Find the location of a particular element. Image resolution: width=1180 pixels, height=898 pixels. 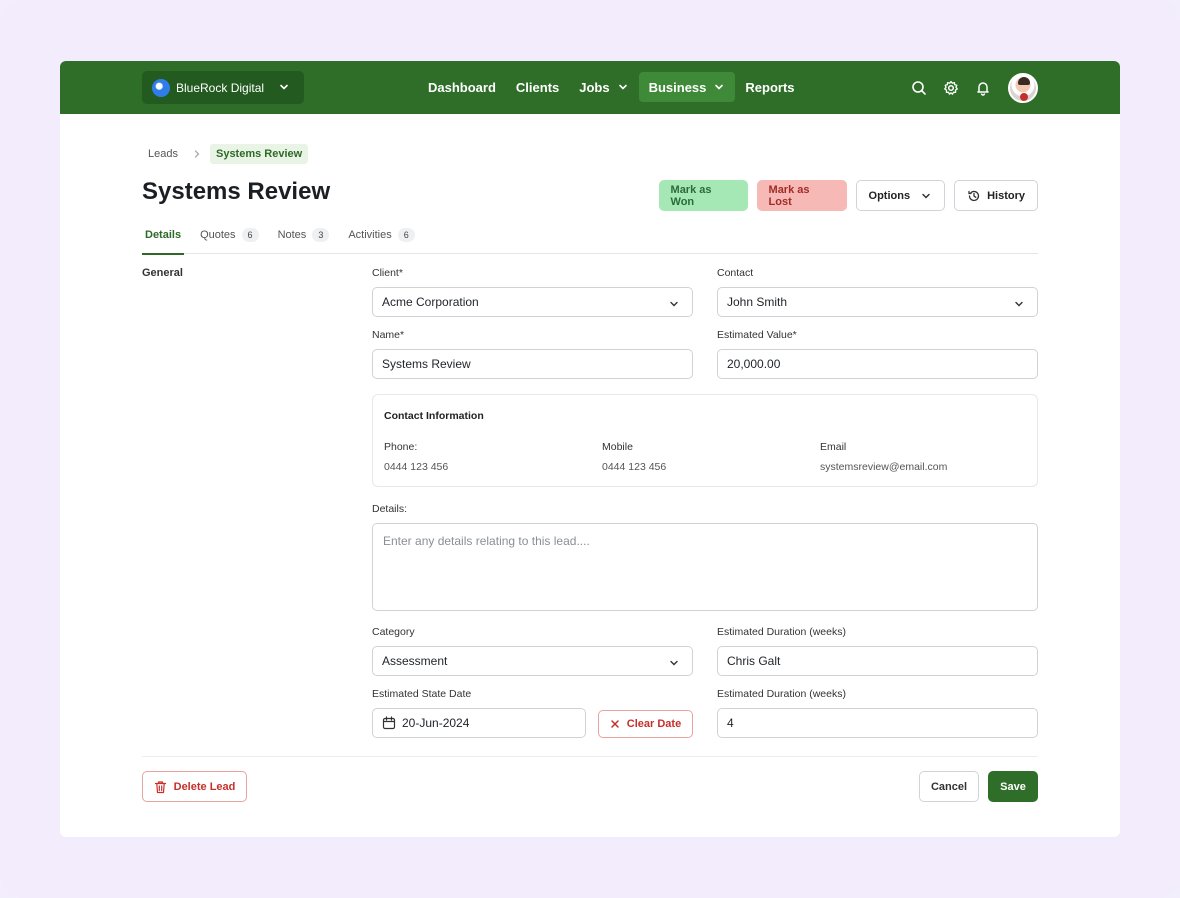

clear-date-button: Clear Date is located at coordinates (645, 724).